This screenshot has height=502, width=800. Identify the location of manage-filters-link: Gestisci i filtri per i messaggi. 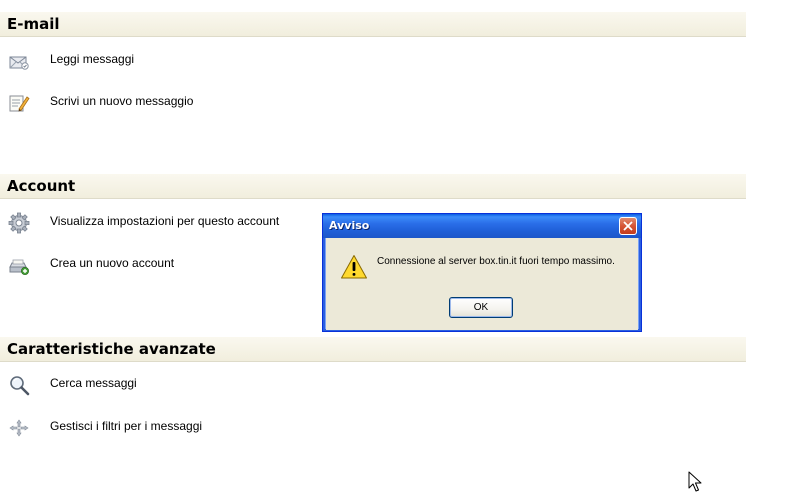
(155, 430).